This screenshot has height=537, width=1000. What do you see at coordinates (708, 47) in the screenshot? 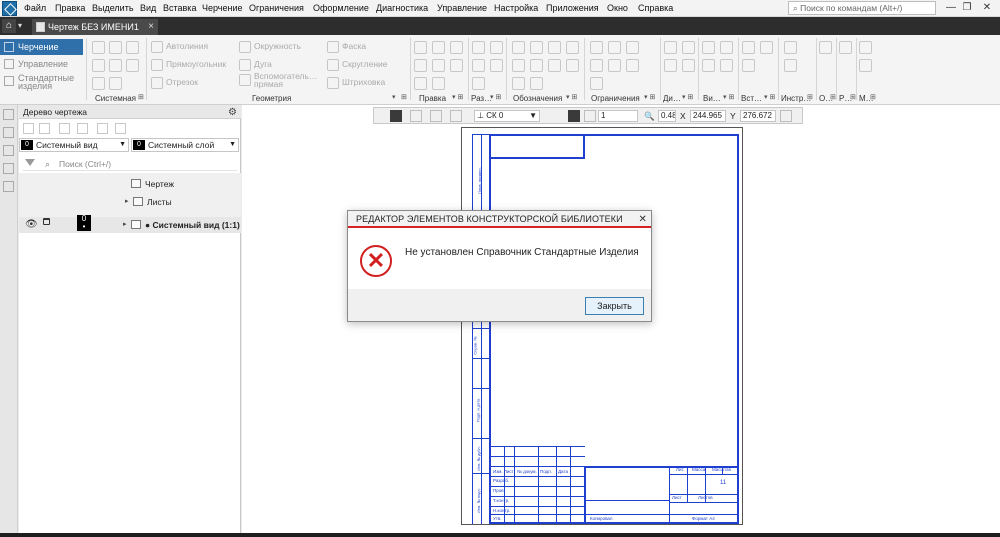
I see `new-view-icon` at bounding box center [708, 47].